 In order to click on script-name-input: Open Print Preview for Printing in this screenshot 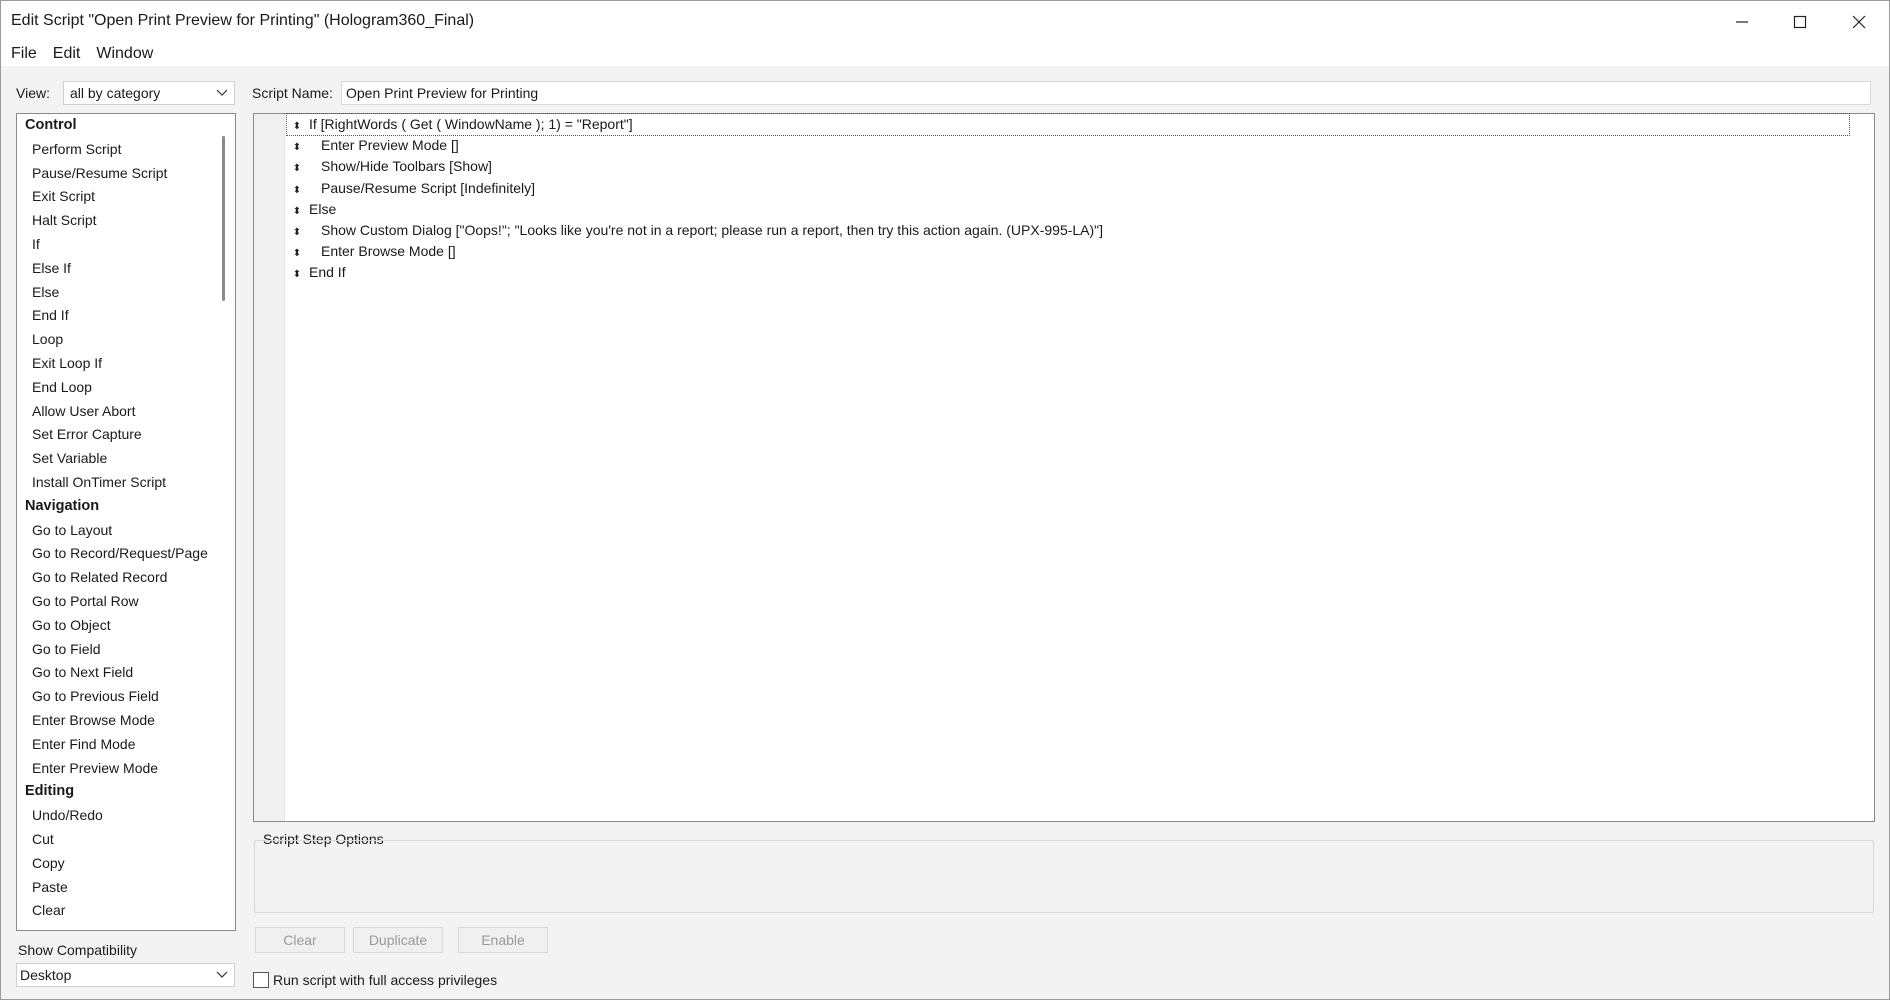, I will do `click(1106, 93)`.